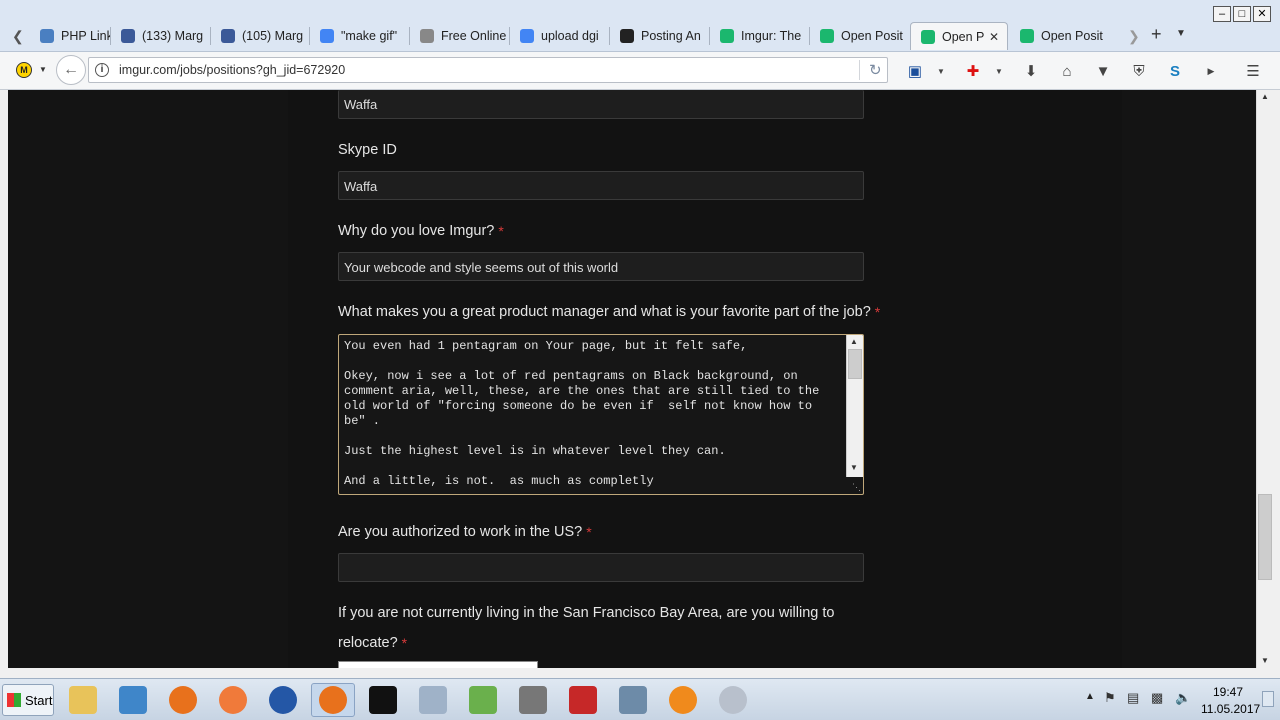 This screenshot has height=720, width=1280. Describe the element at coordinates (173, 36) in the screenshot. I see `tab-label: (133) Marg` at that location.